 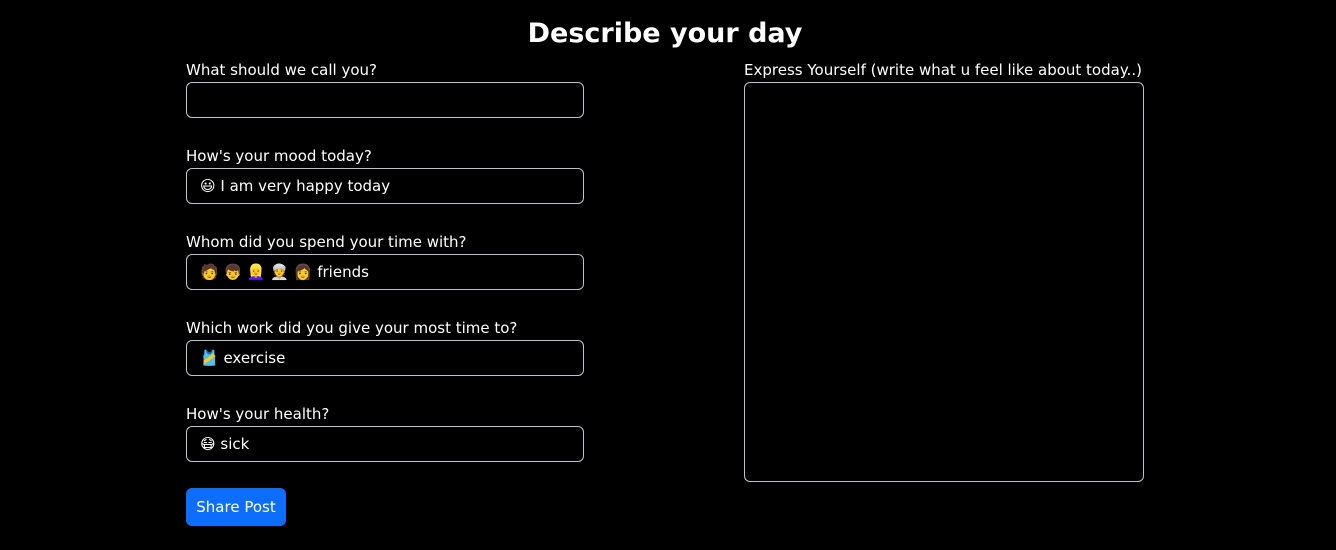 I want to click on mood-input: 😃 I am very happy today, so click(x=385, y=186).